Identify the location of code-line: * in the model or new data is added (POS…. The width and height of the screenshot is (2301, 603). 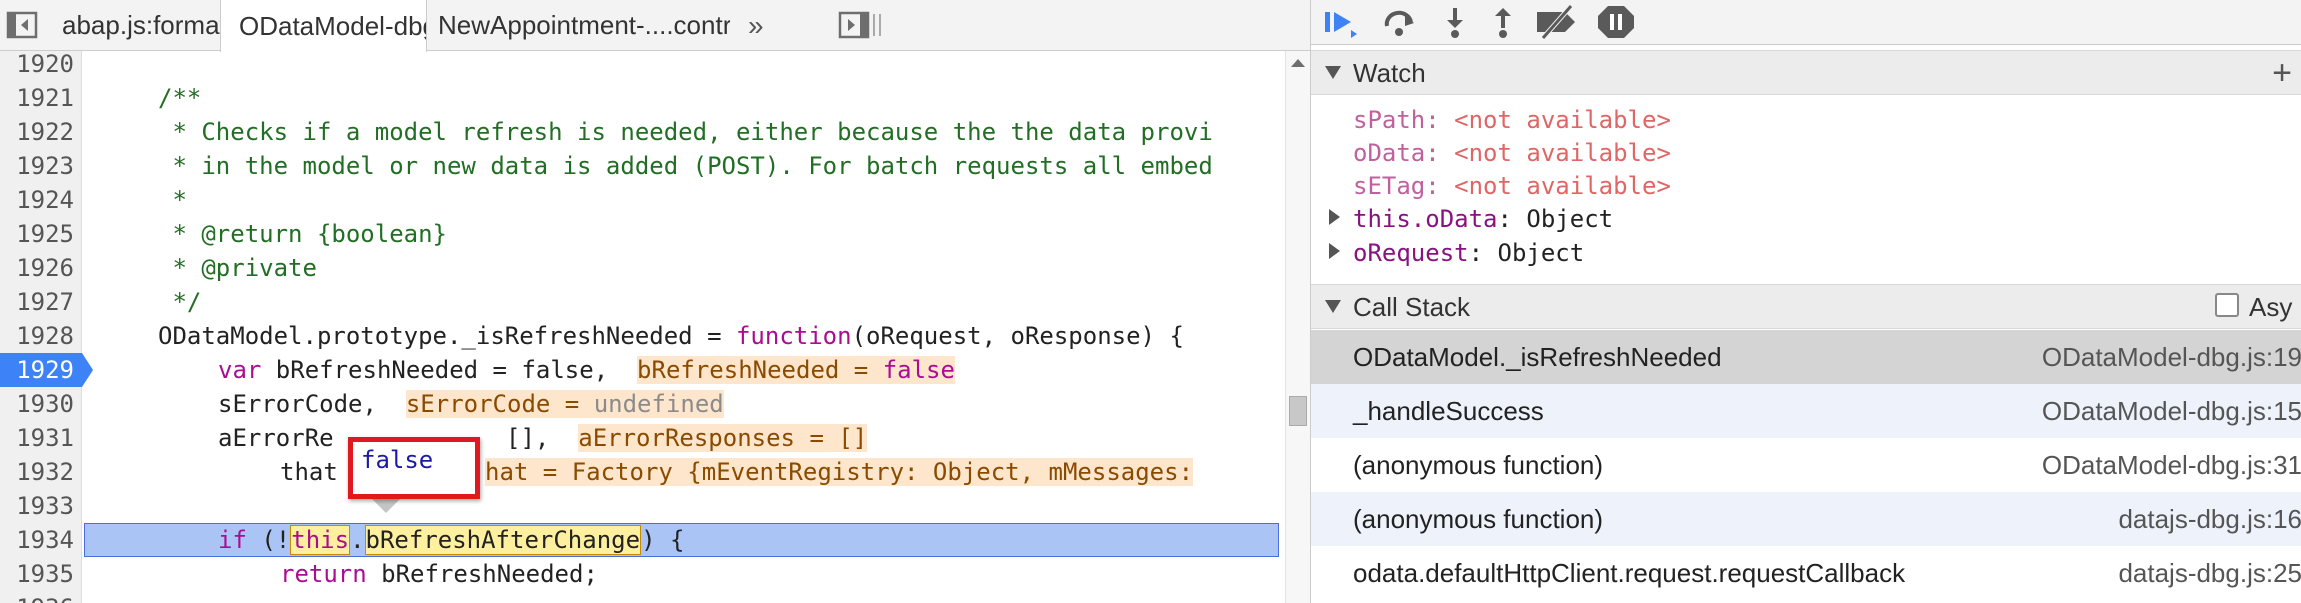
(685, 166).